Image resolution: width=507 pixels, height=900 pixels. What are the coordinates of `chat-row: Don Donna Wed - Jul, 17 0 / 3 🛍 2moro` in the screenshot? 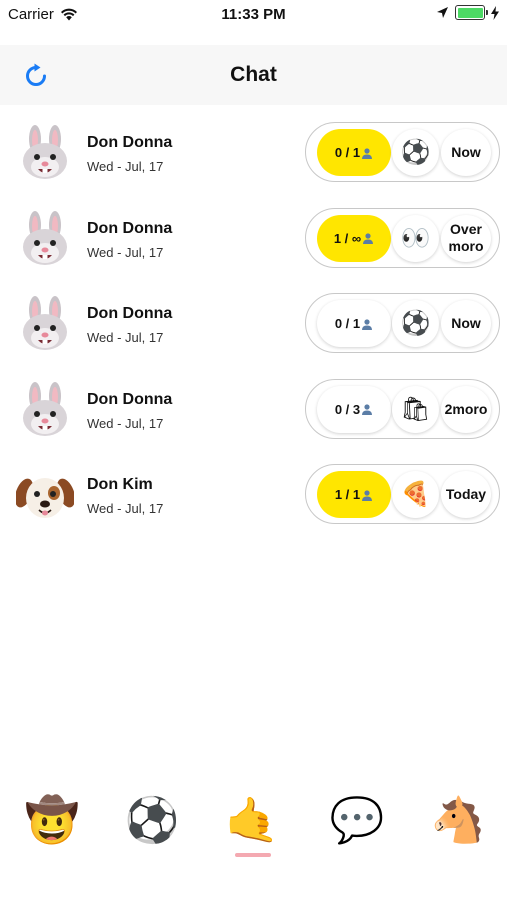 It's located at (253, 411).